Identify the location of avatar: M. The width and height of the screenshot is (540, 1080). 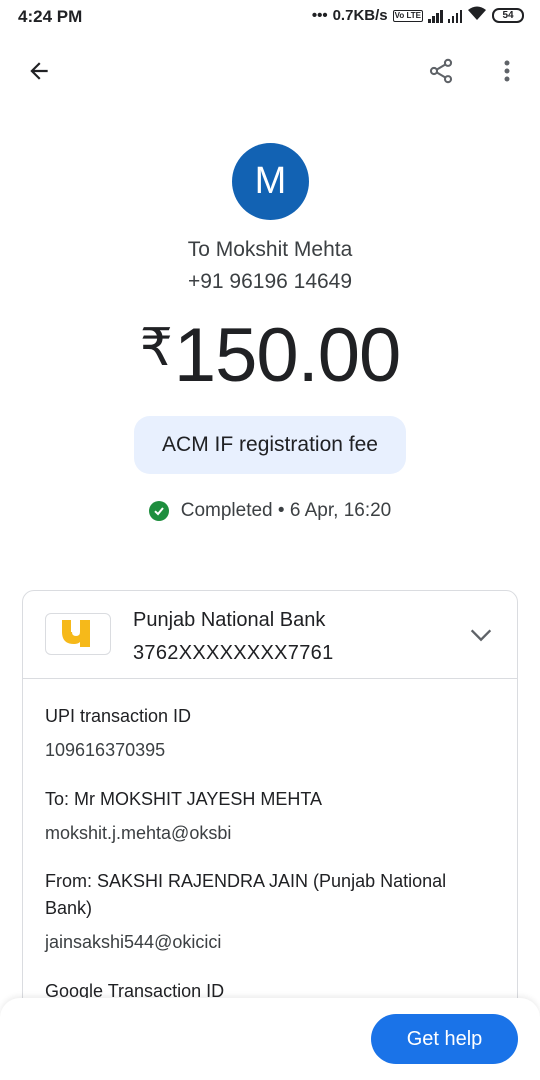
(270, 181).